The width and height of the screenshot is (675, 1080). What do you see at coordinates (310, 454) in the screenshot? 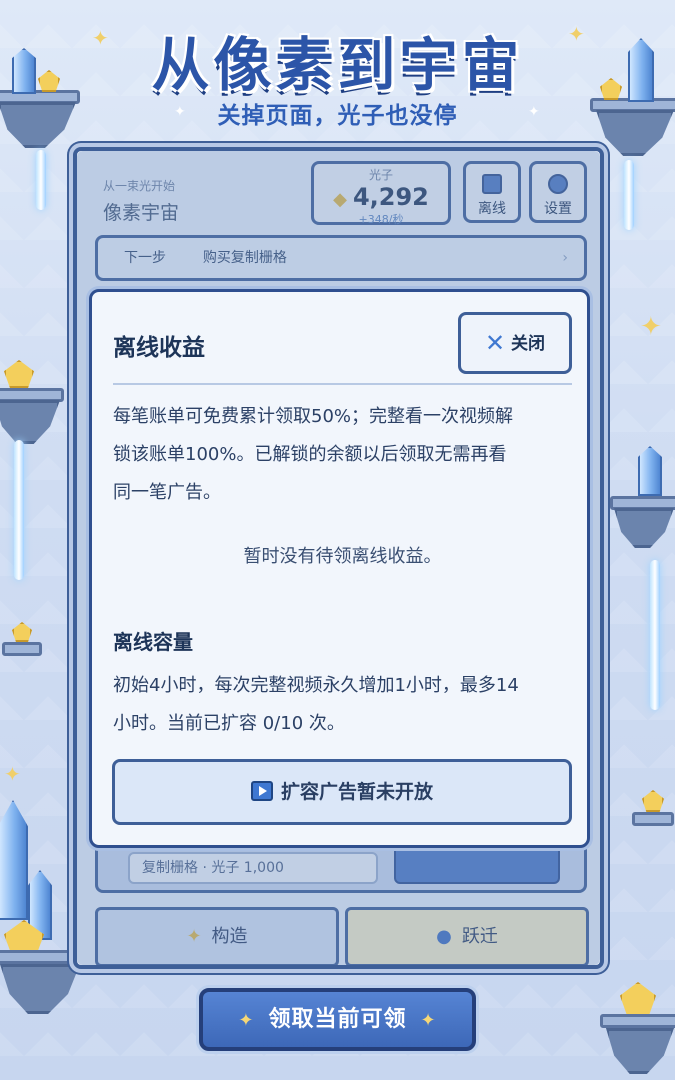
I see `description-line: 锁该账单100%。已解锁的余额以后领取无需再看` at bounding box center [310, 454].